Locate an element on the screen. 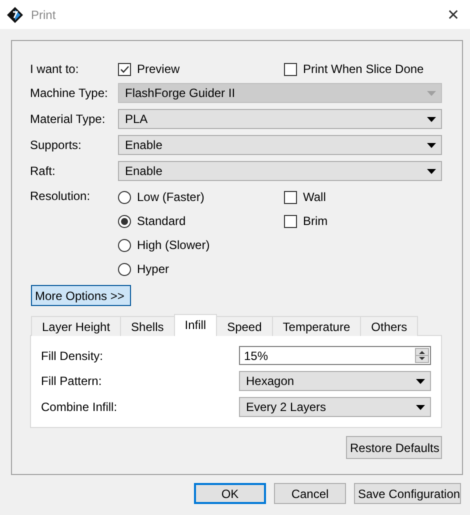 The height and width of the screenshot is (515, 470). checkbox-label: Preview is located at coordinates (158, 69).